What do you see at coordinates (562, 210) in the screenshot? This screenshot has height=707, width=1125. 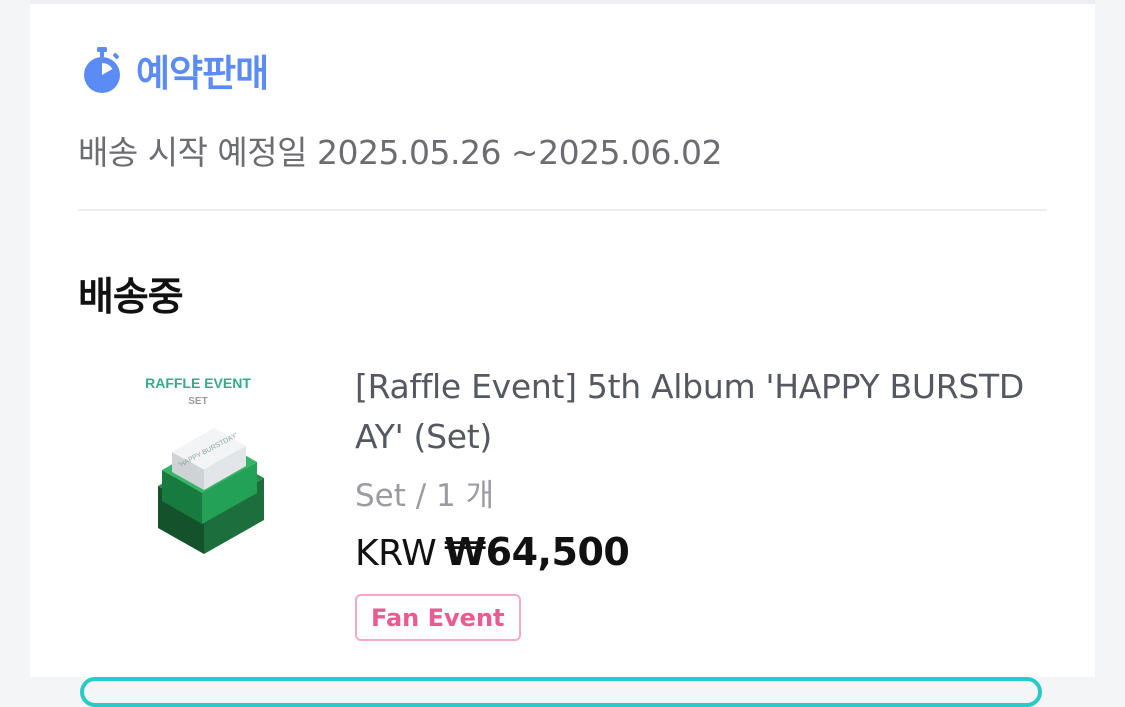 I see `divider` at bounding box center [562, 210].